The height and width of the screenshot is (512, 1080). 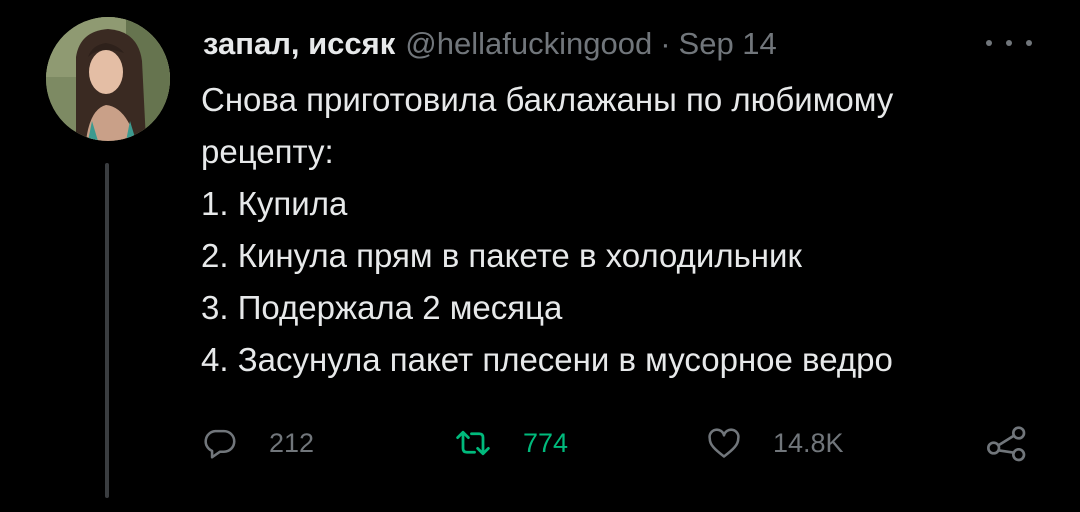 What do you see at coordinates (1006, 444) in the screenshot?
I see `share-icon` at bounding box center [1006, 444].